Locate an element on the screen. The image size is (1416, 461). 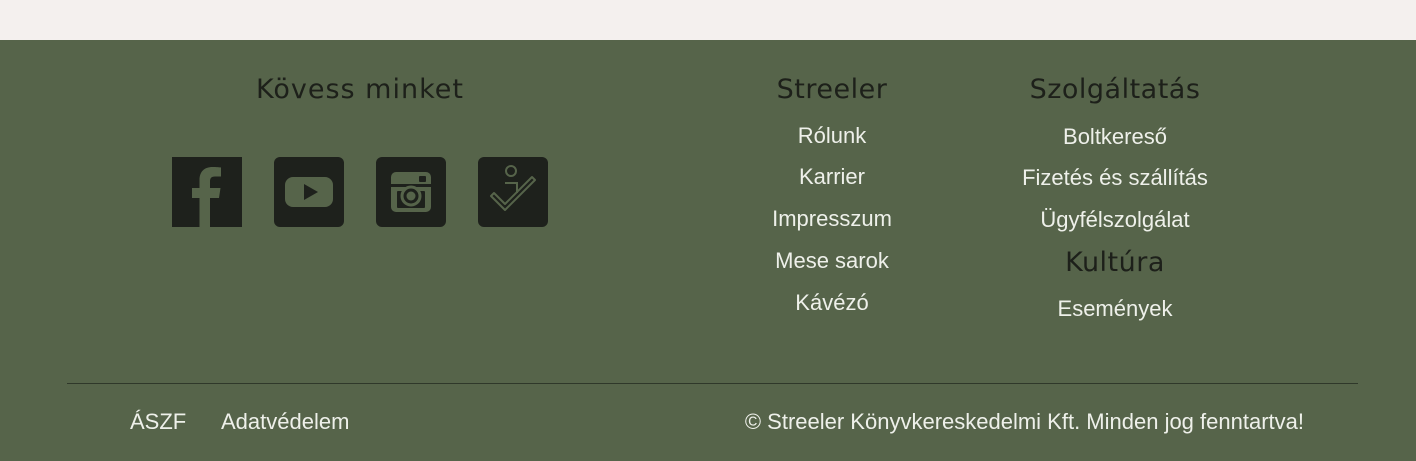
footer-link-esemenyek: Események is located at coordinates (1115, 309).